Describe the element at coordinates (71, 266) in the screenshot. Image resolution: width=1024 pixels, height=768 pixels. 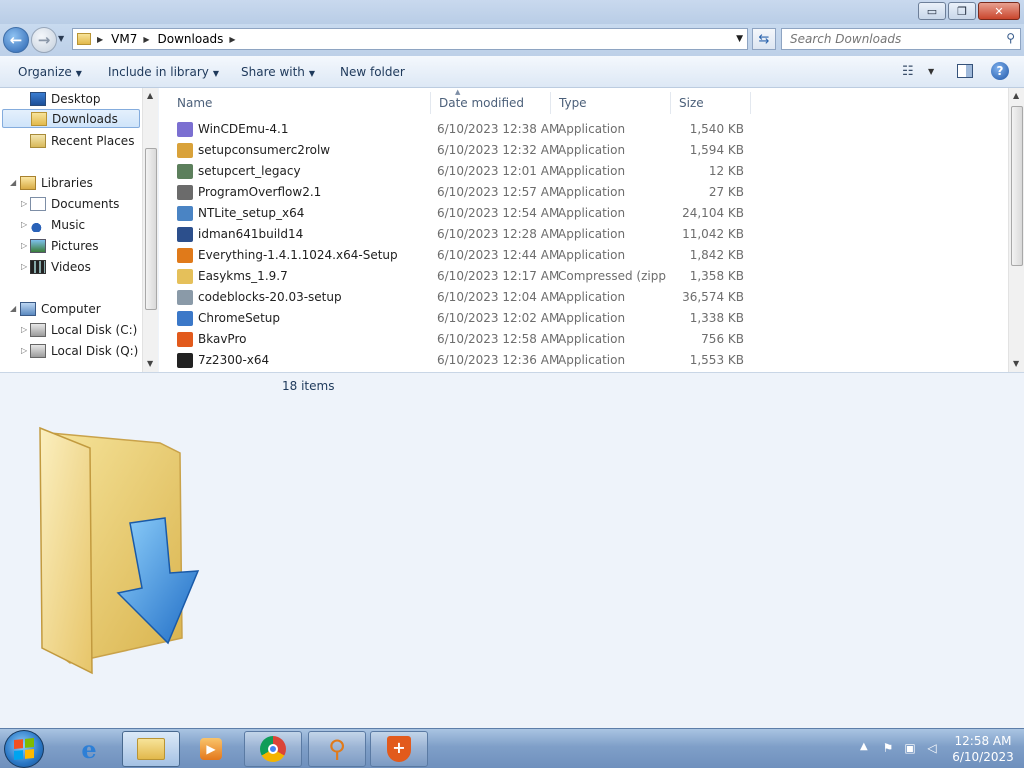
I see `nav-item-label: Videos` at that location.